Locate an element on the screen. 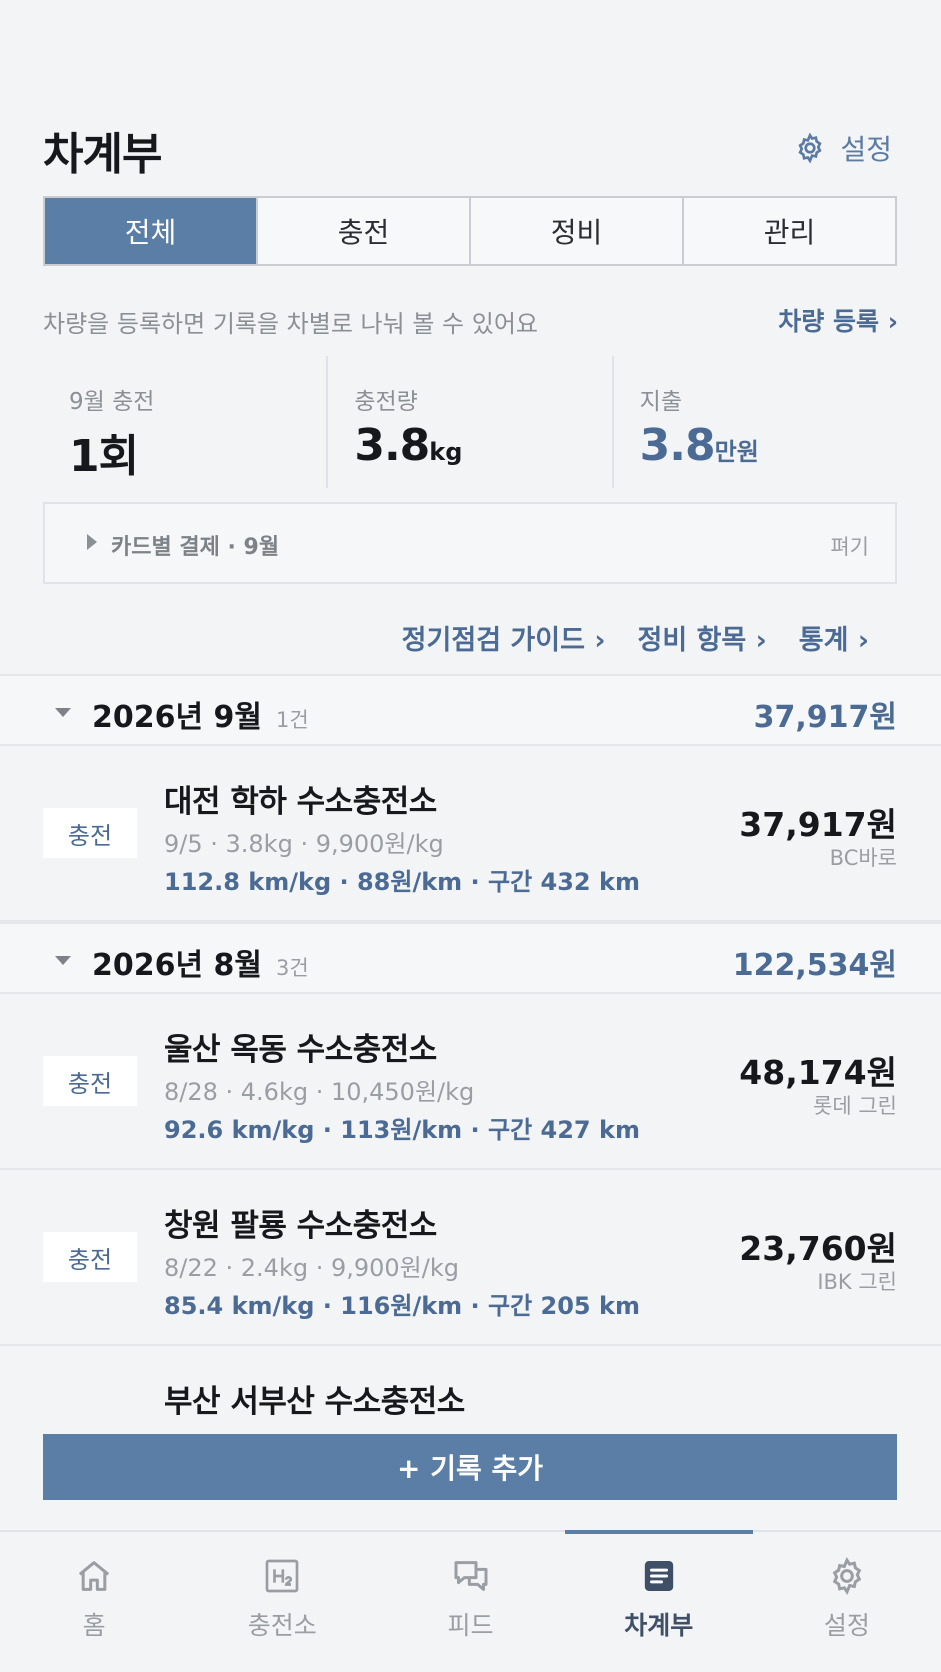  settings-link: 설정 is located at coordinates (843, 148).